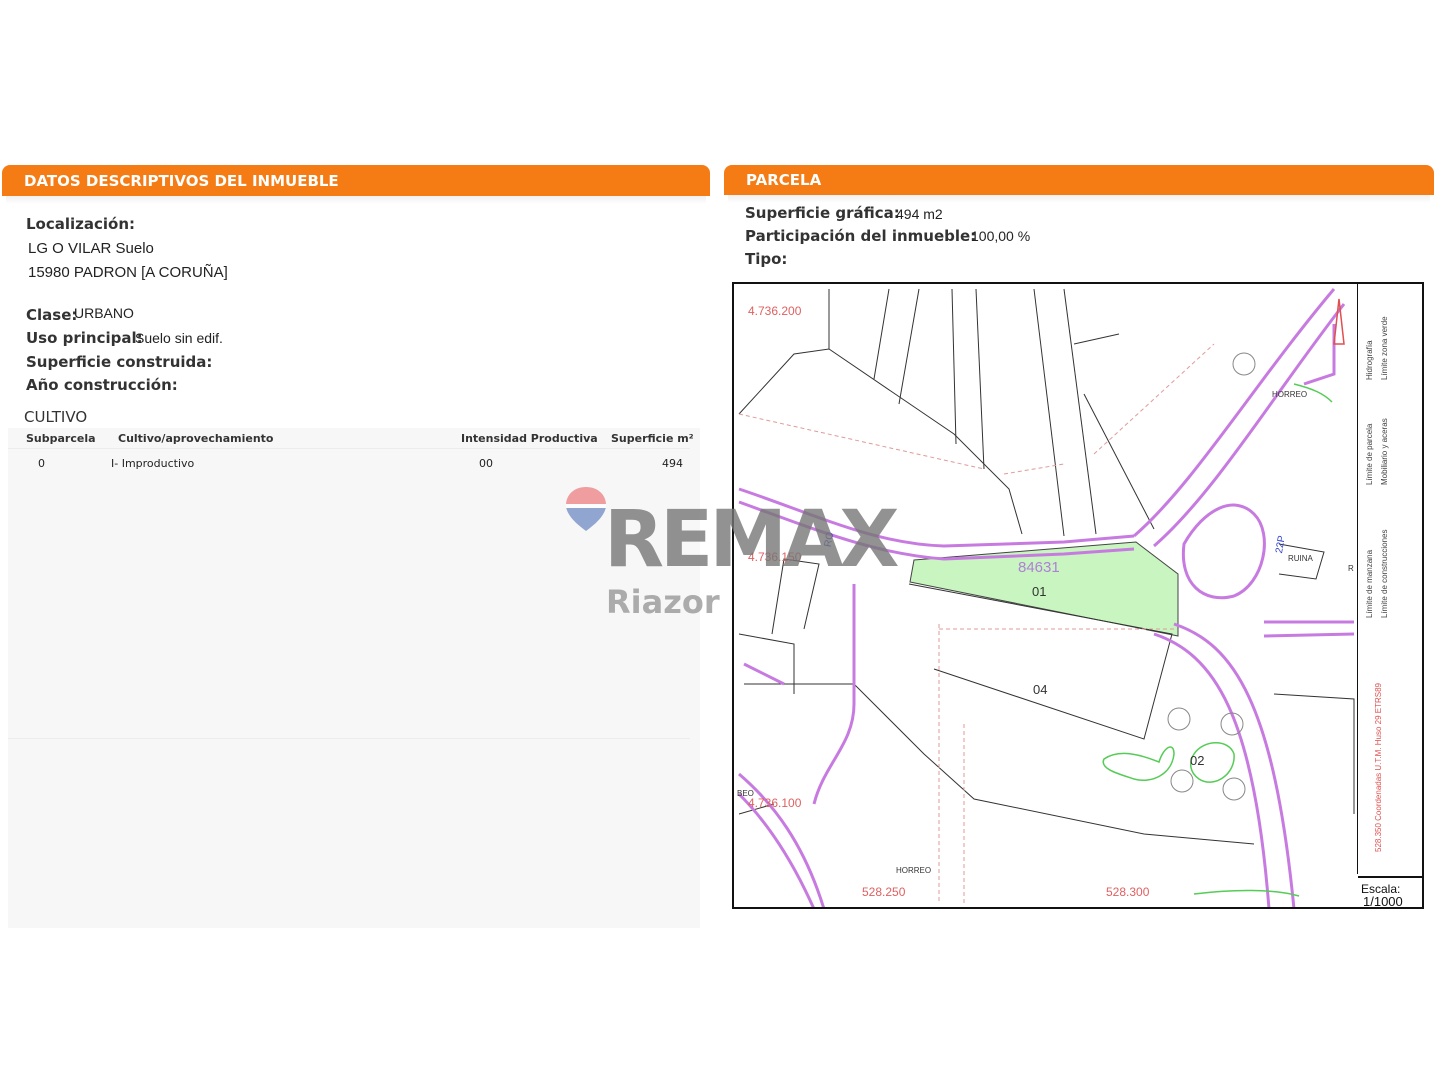  I want to click on table-cell-intensidad: 00, so click(486, 463).